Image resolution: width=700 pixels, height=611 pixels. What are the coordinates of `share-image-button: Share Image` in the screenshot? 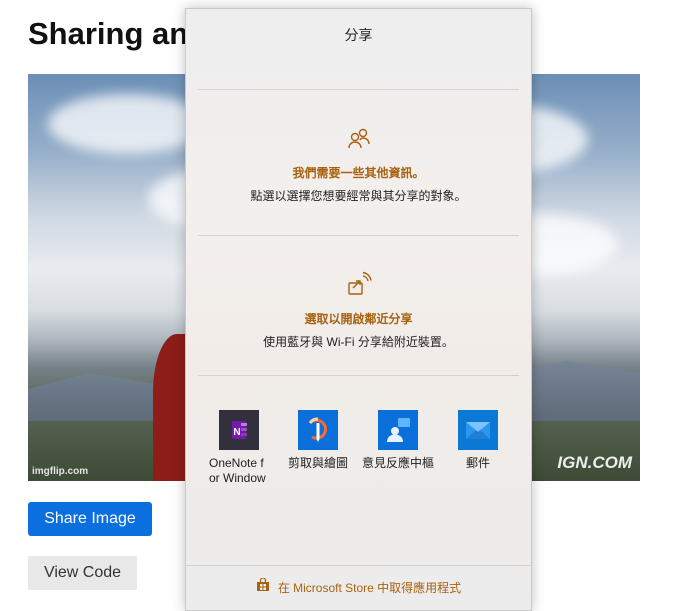 It's located at (90, 519).